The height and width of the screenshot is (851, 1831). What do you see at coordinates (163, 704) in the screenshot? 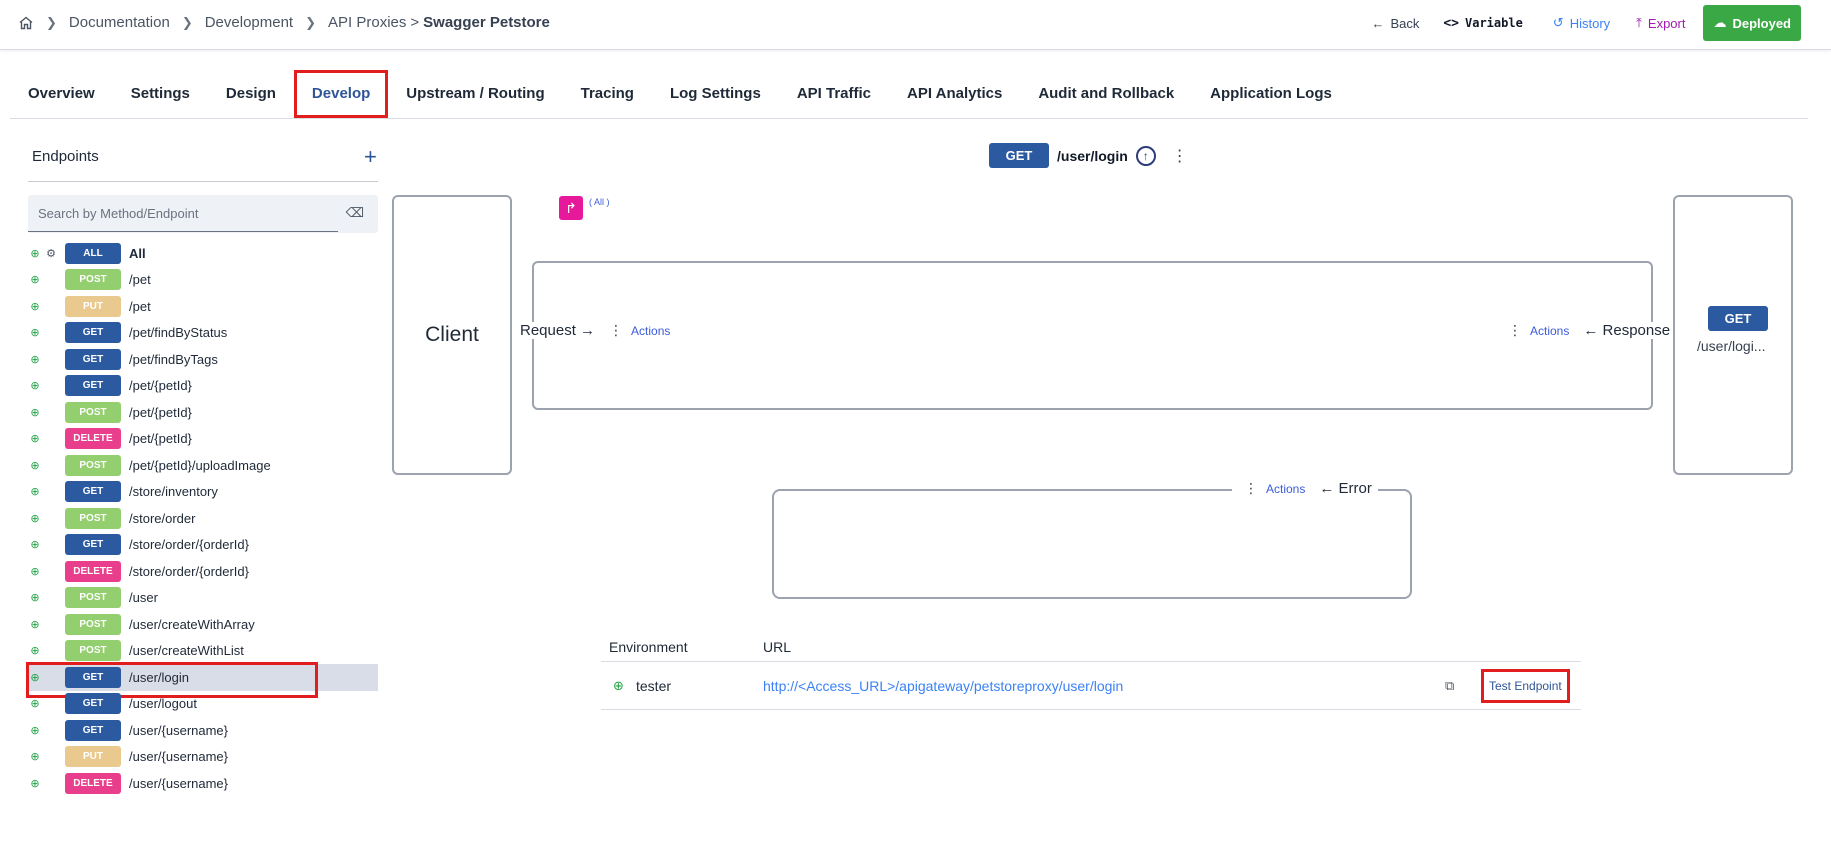
I see `endpoint-path: /user/logout` at bounding box center [163, 704].